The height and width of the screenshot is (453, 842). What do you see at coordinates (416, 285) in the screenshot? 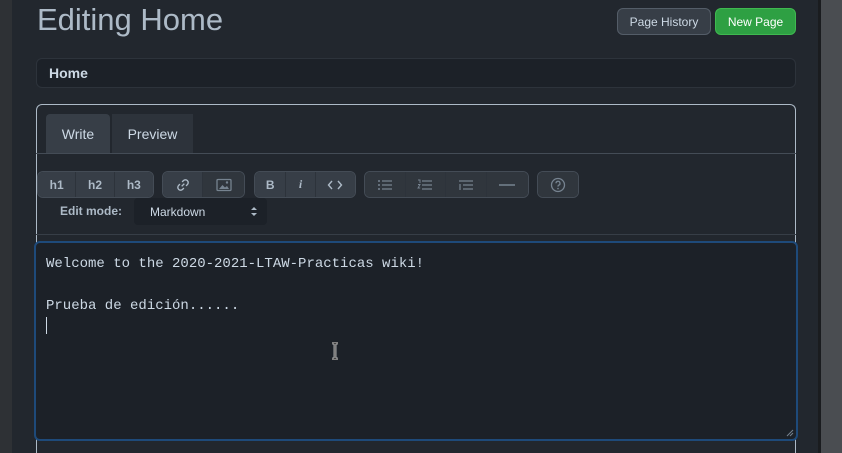
I see `content-line` at bounding box center [416, 285].